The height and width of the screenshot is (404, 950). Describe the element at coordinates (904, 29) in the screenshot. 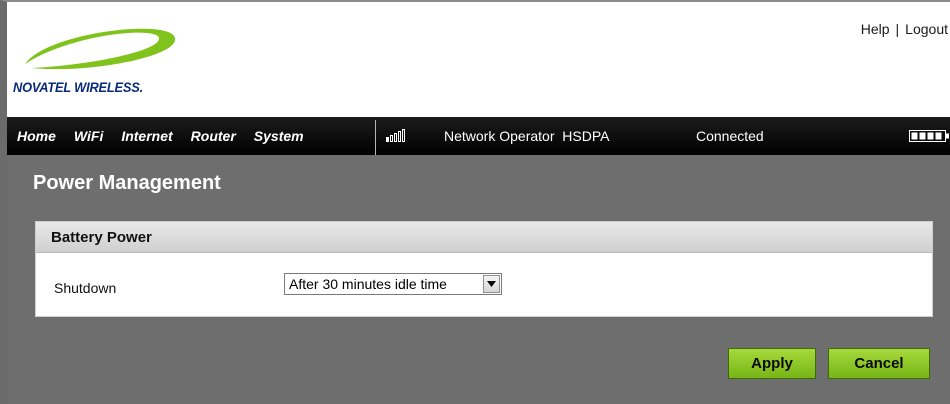

I see `top-links: Help | Logout` at that location.